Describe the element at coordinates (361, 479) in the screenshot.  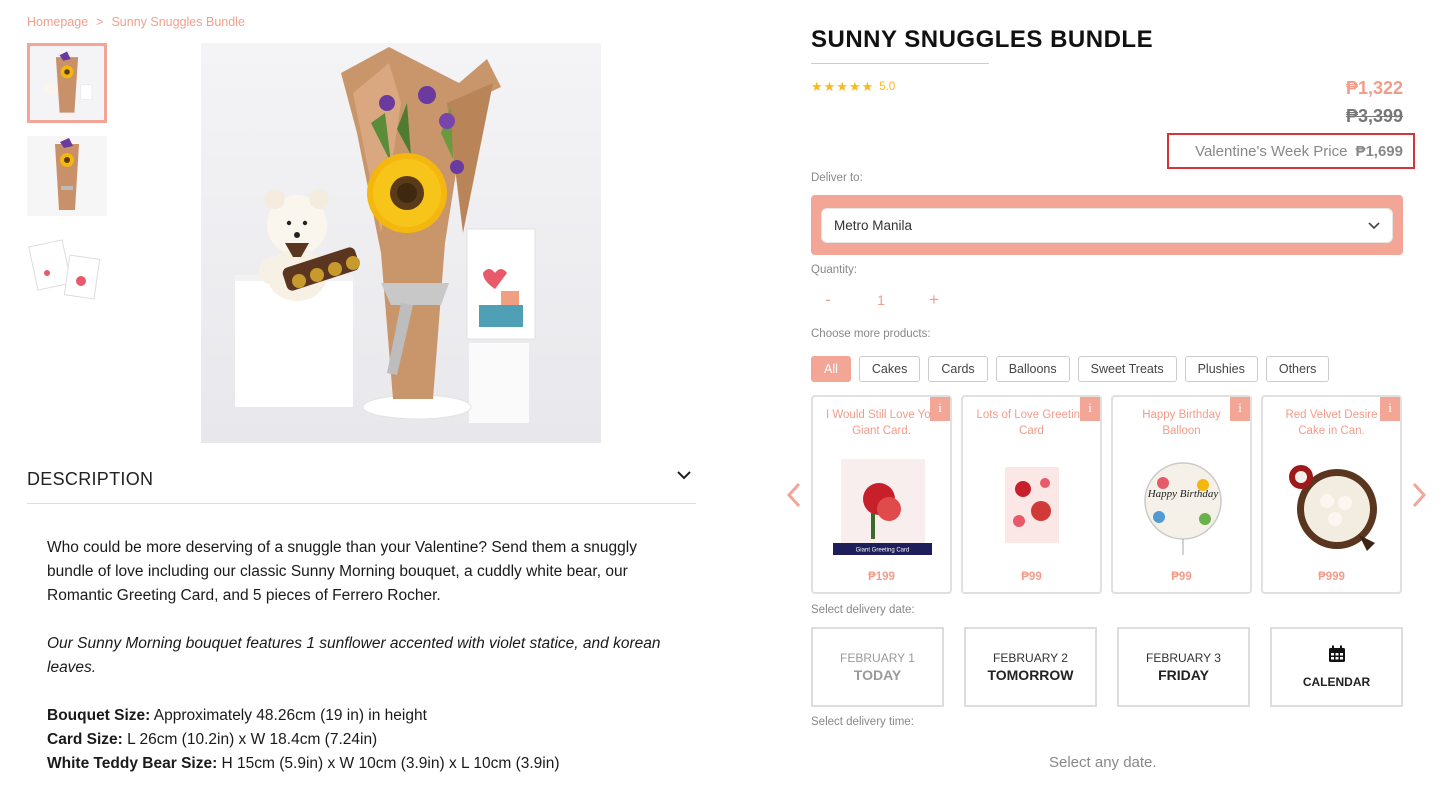
I see `description-toggle: DESCRIPTION` at that location.